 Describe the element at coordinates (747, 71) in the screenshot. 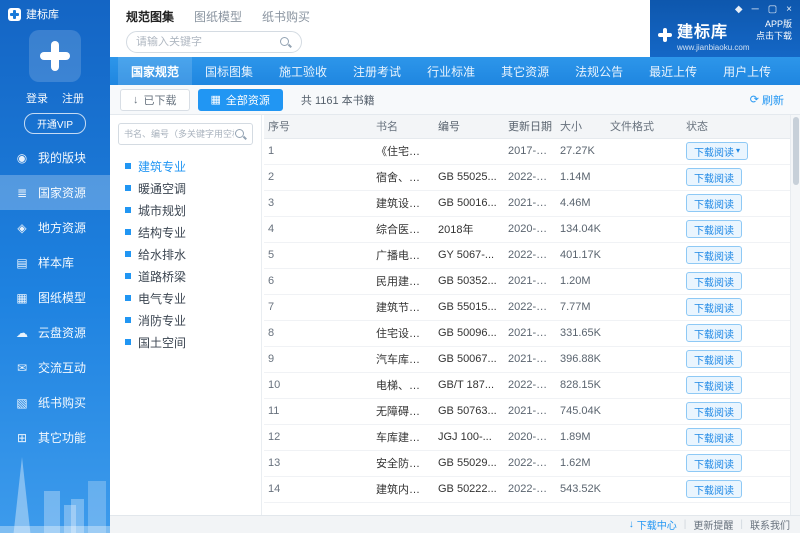

I see `category-nav-item: 用户上传` at that location.